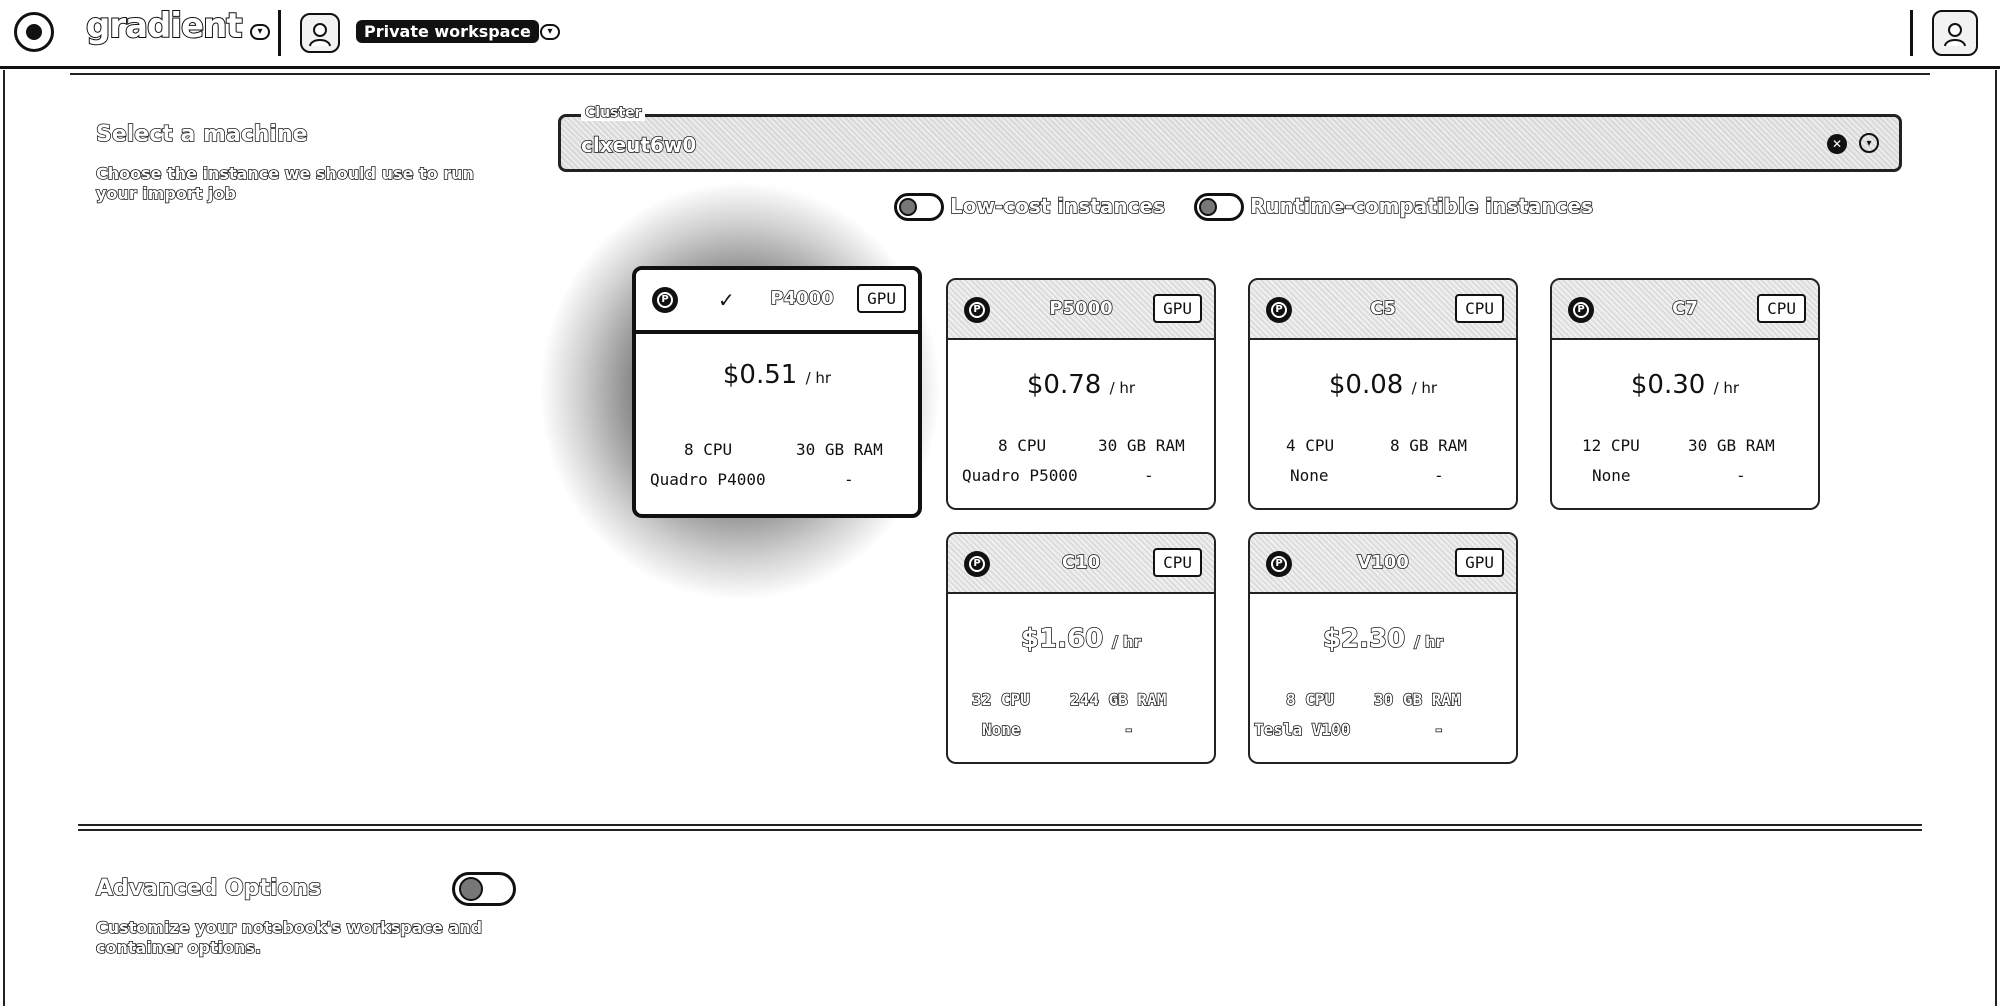 This screenshot has height=1006, width=2000. I want to click on top-bar: gradient ▾ Private workspace ▾, so click(1000, 34).